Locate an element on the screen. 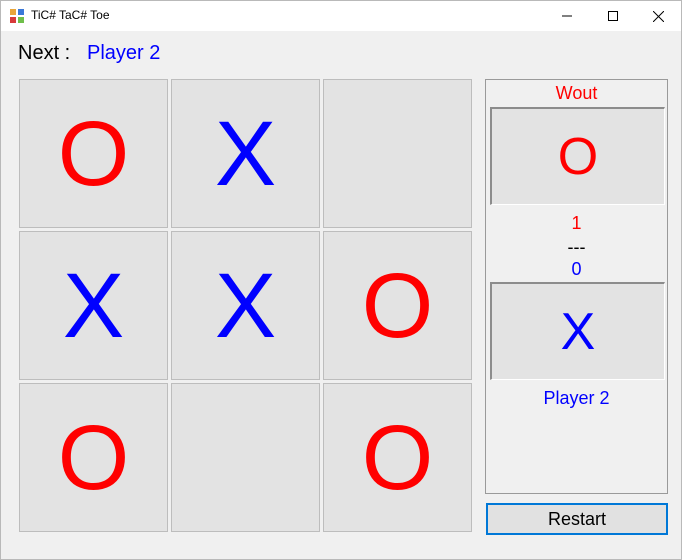 This screenshot has width=682, height=560. close-icon is located at coordinates (658, 16).